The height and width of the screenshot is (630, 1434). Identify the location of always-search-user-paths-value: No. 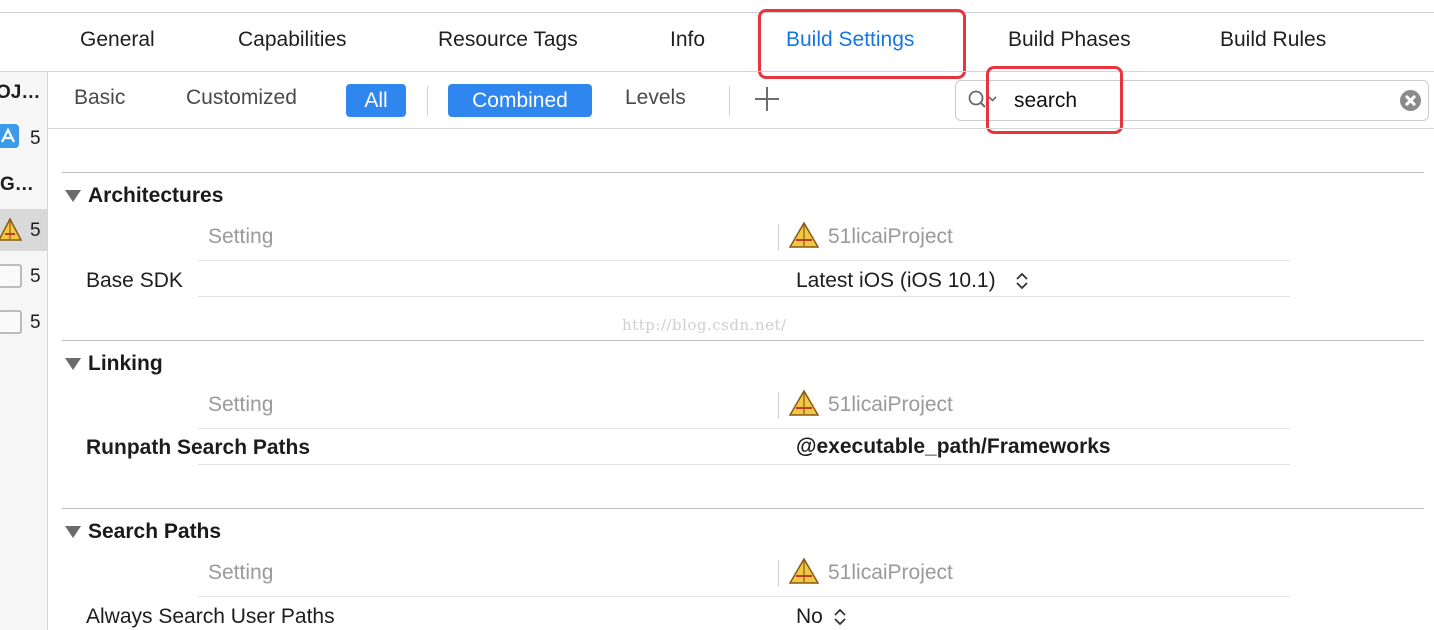
(809, 617).